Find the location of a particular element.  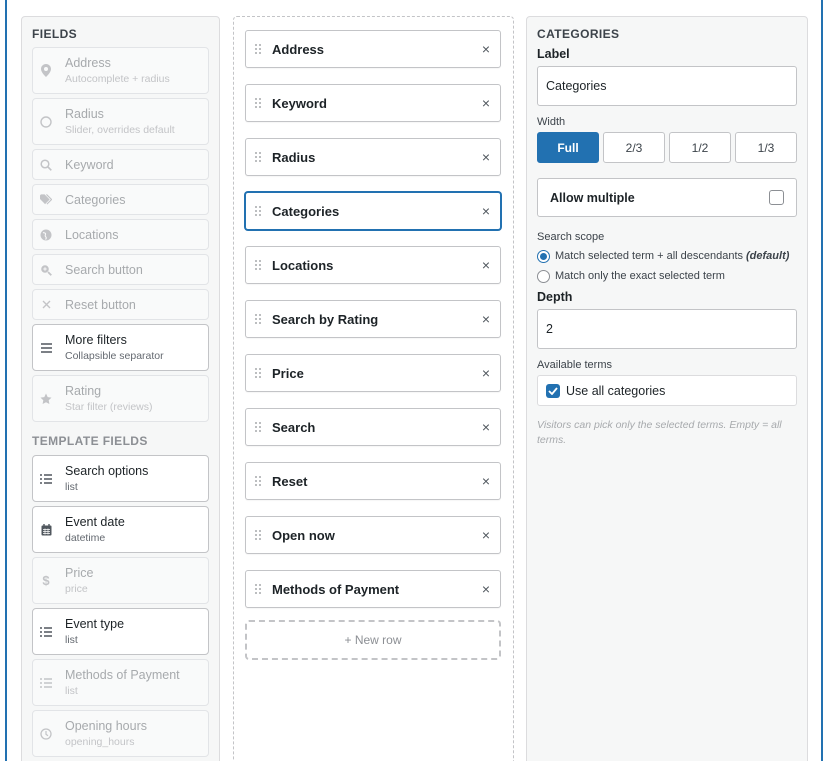

star-icon is located at coordinates (46, 399).